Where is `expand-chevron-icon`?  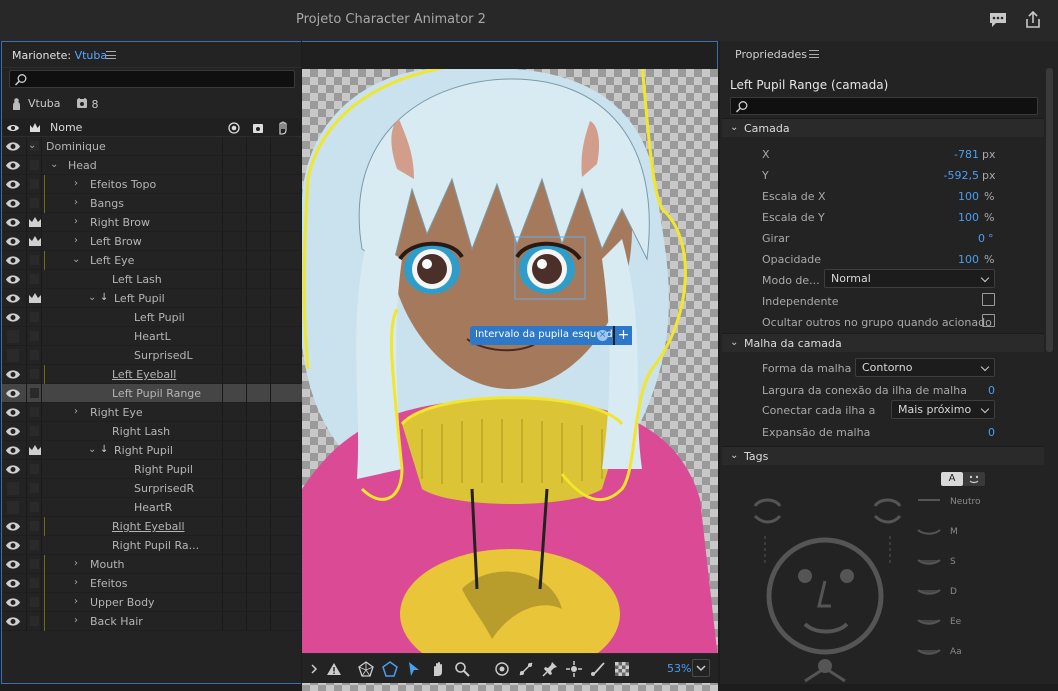 expand-chevron-icon is located at coordinates (314, 669).